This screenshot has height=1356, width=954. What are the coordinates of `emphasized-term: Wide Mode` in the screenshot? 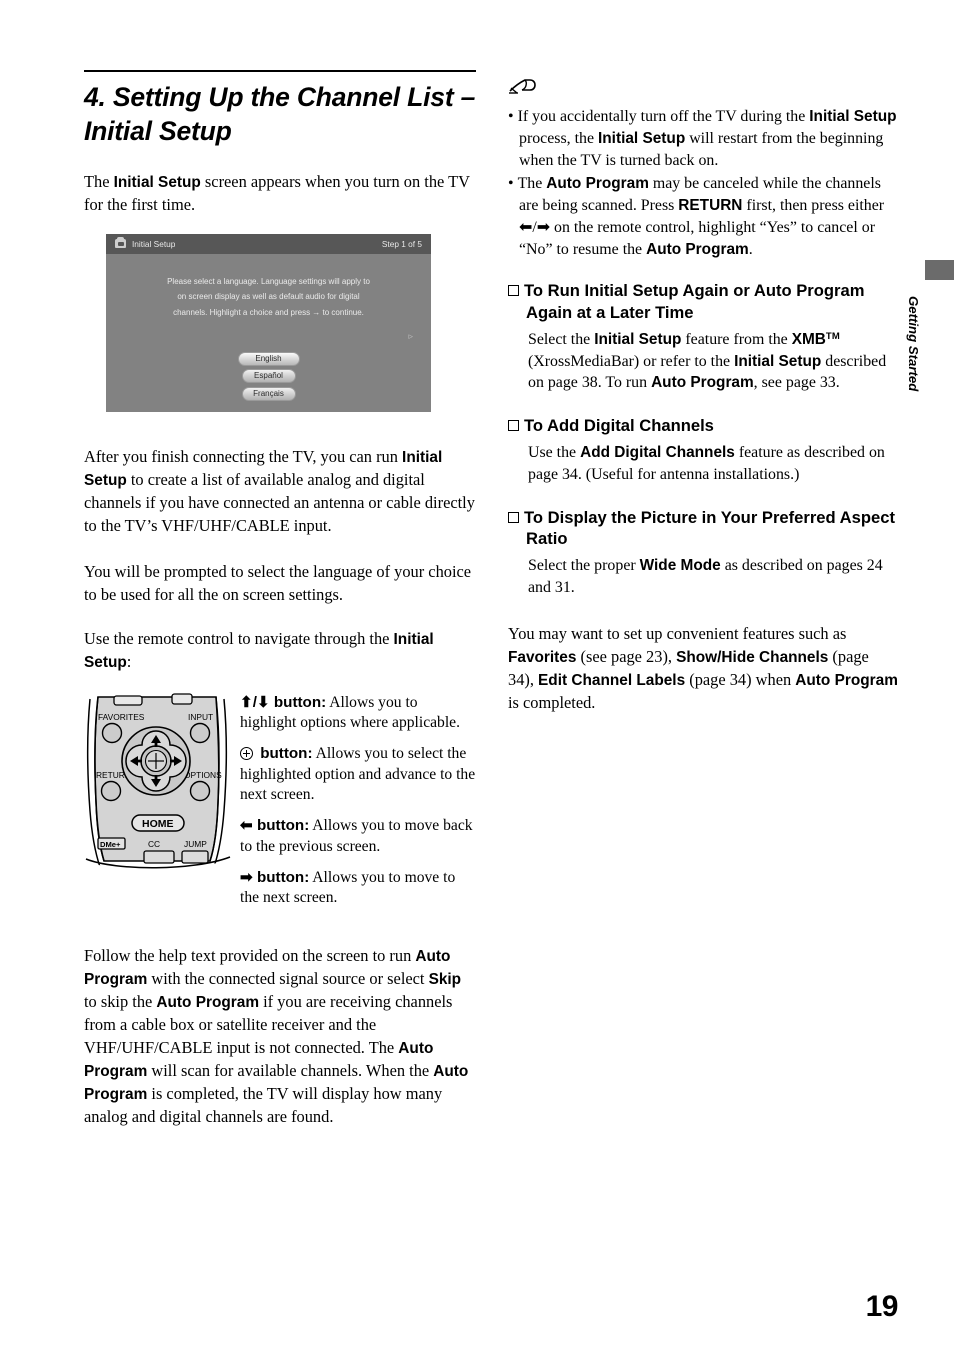 It's located at (680, 565).